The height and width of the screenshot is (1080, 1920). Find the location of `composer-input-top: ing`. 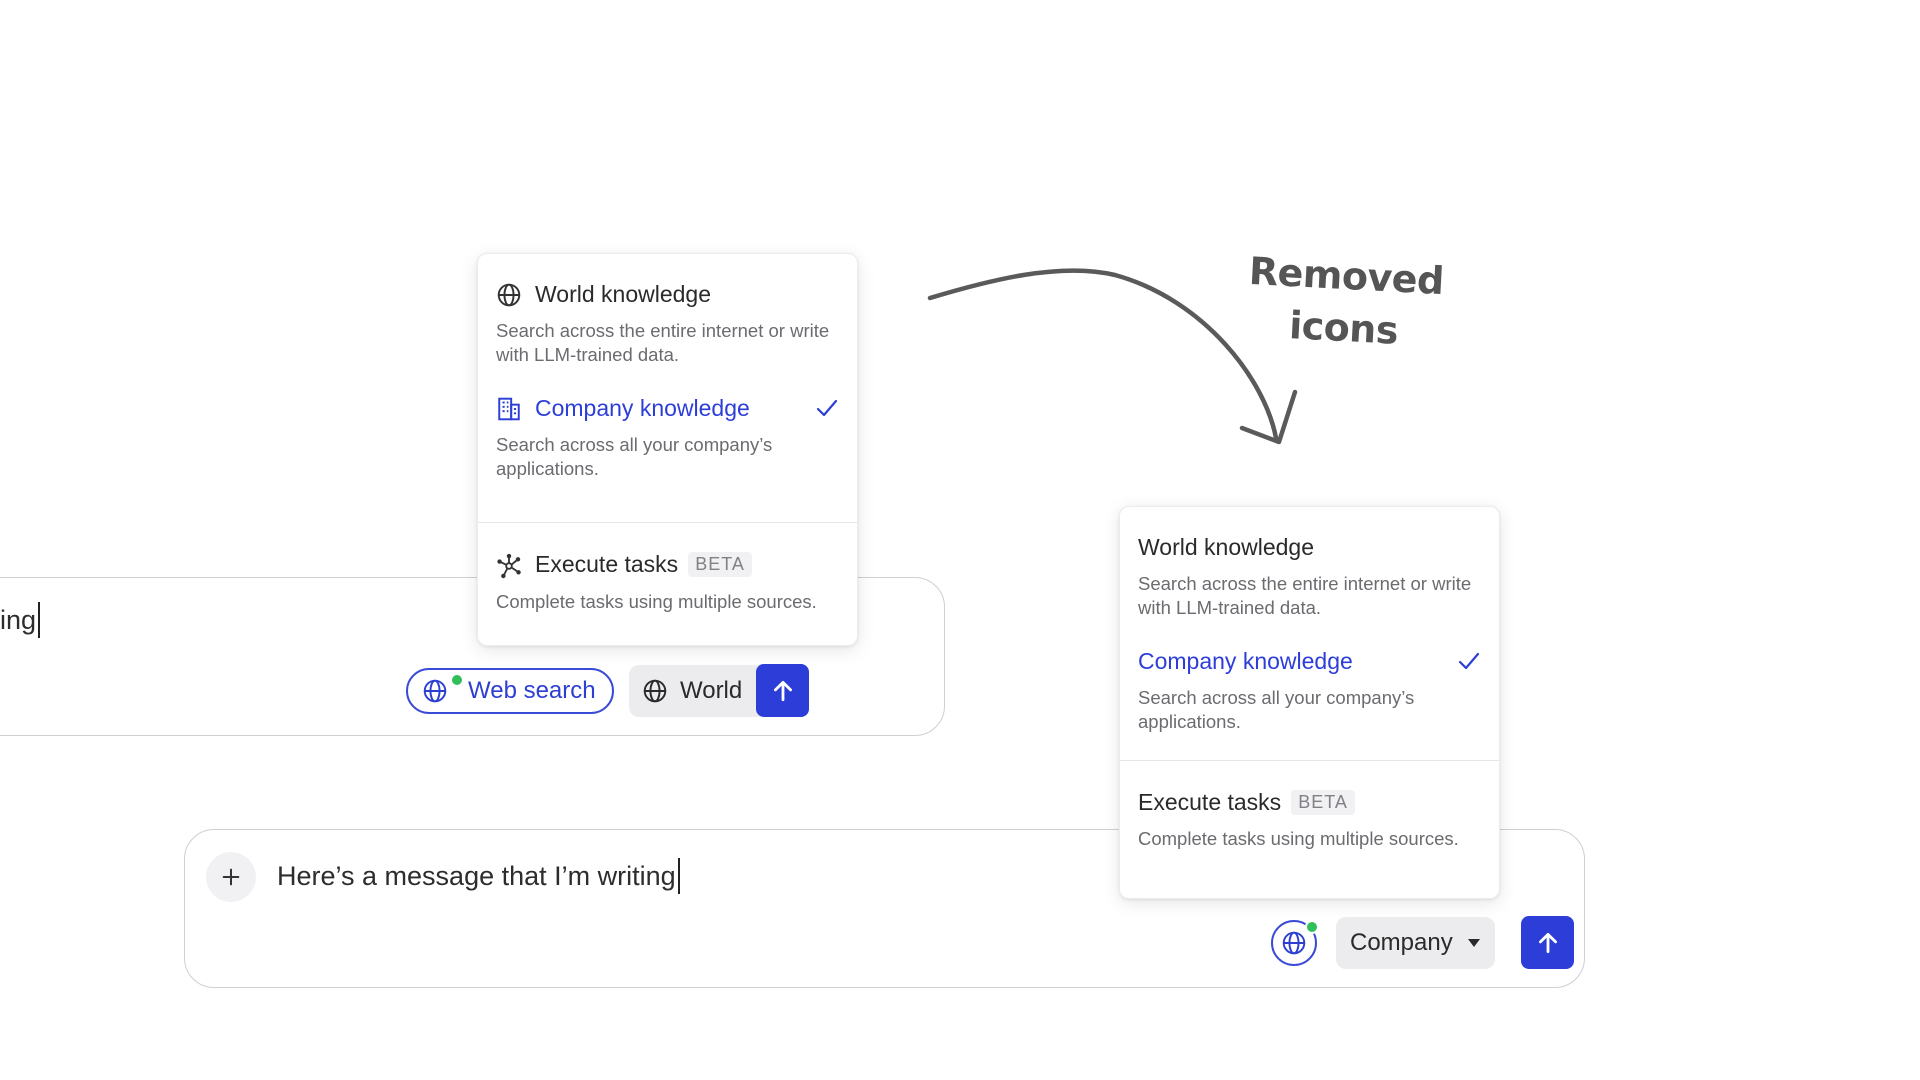

composer-input-top: ing is located at coordinates (20, 620).